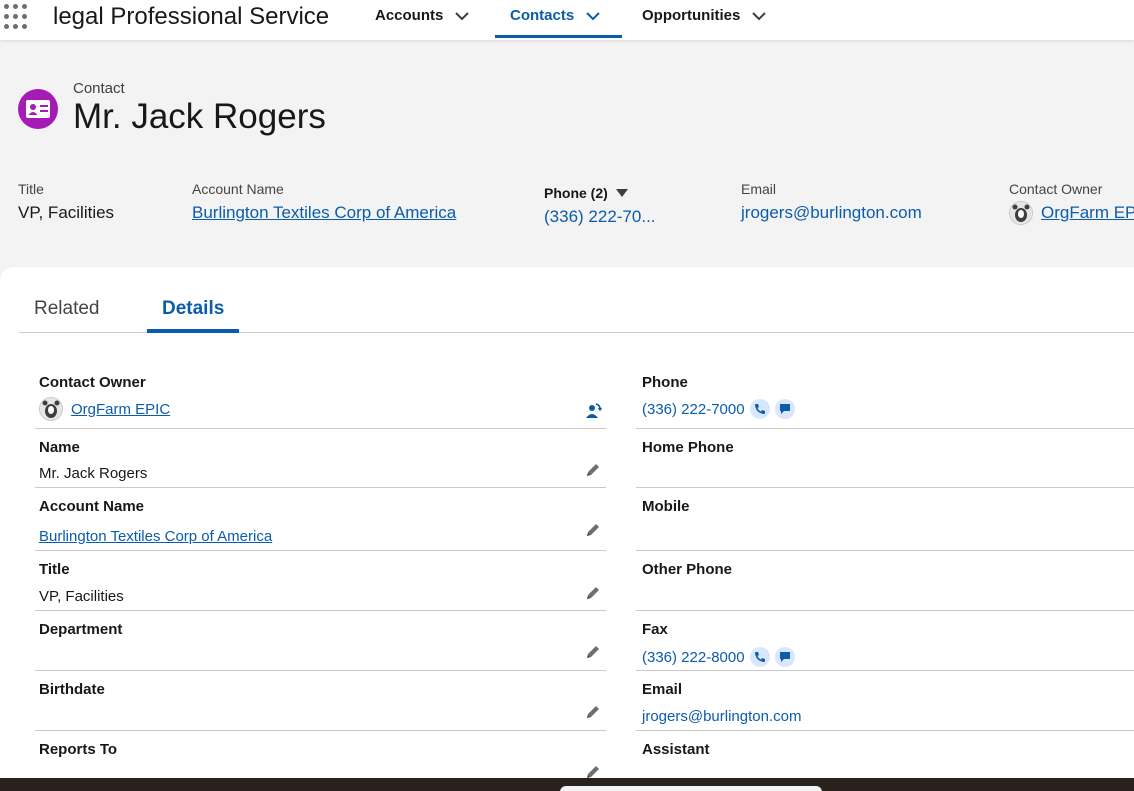 The width and height of the screenshot is (1134, 791). Describe the element at coordinates (687, 569) in the screenshot. I see `field-label: Other Phone` at that location.